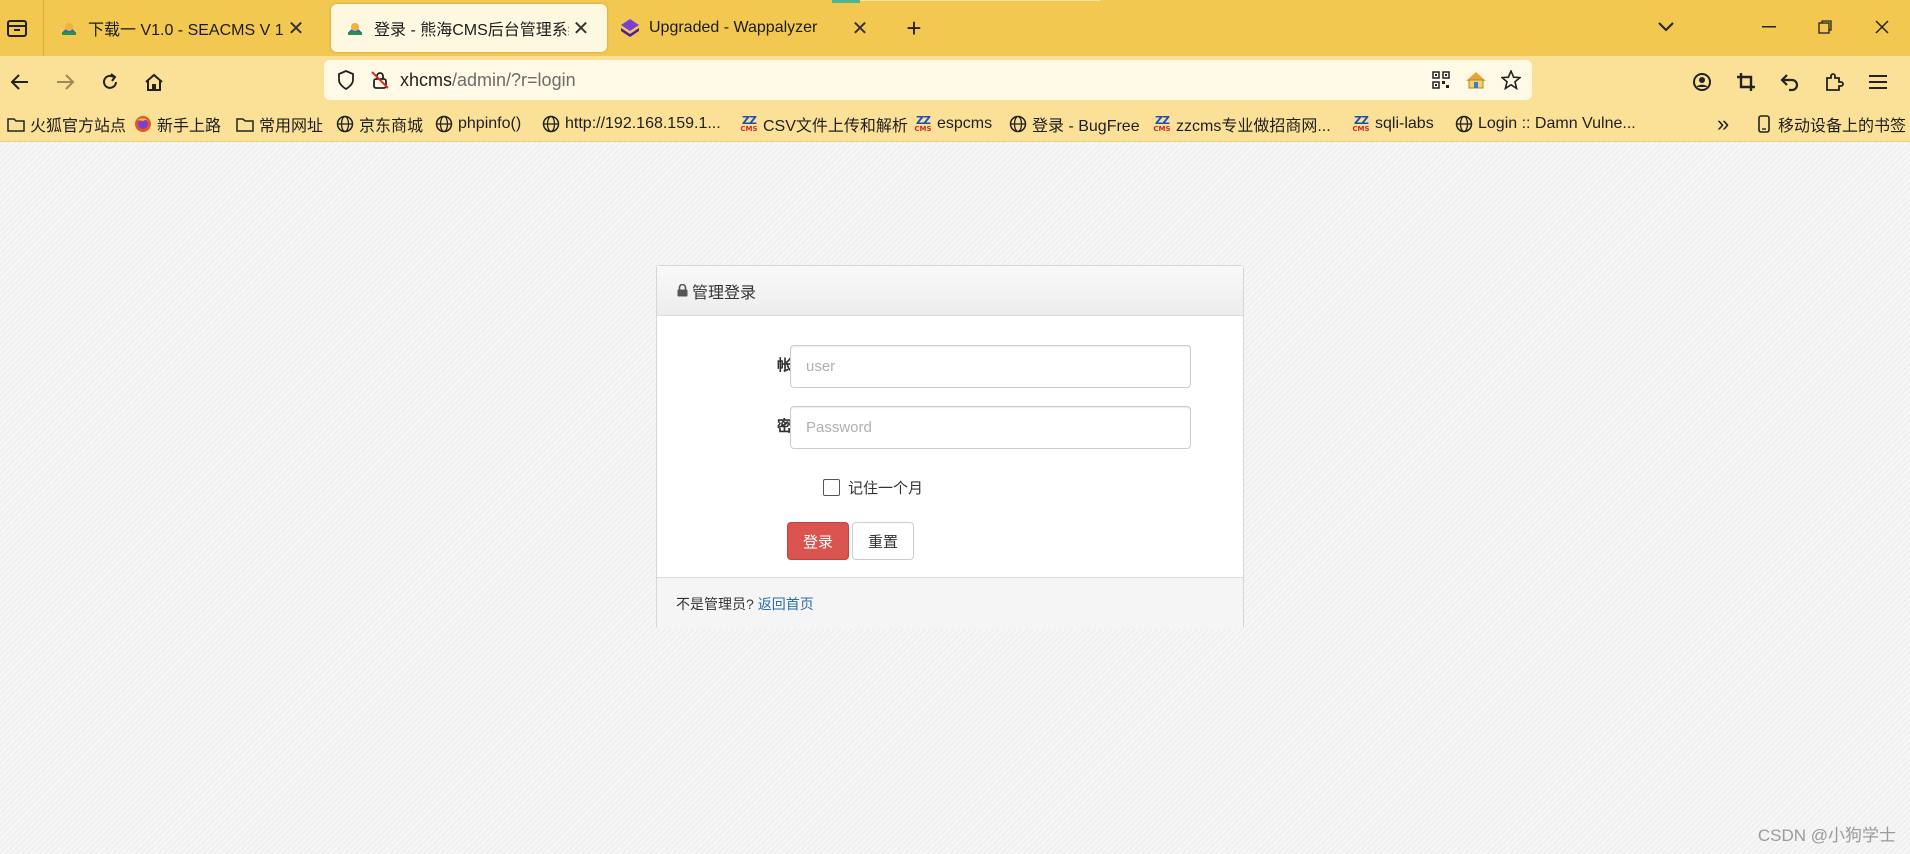 This screenshot has height=854, width=1910. I want to click on remember-label: 记住一个月, so click(886, 488).